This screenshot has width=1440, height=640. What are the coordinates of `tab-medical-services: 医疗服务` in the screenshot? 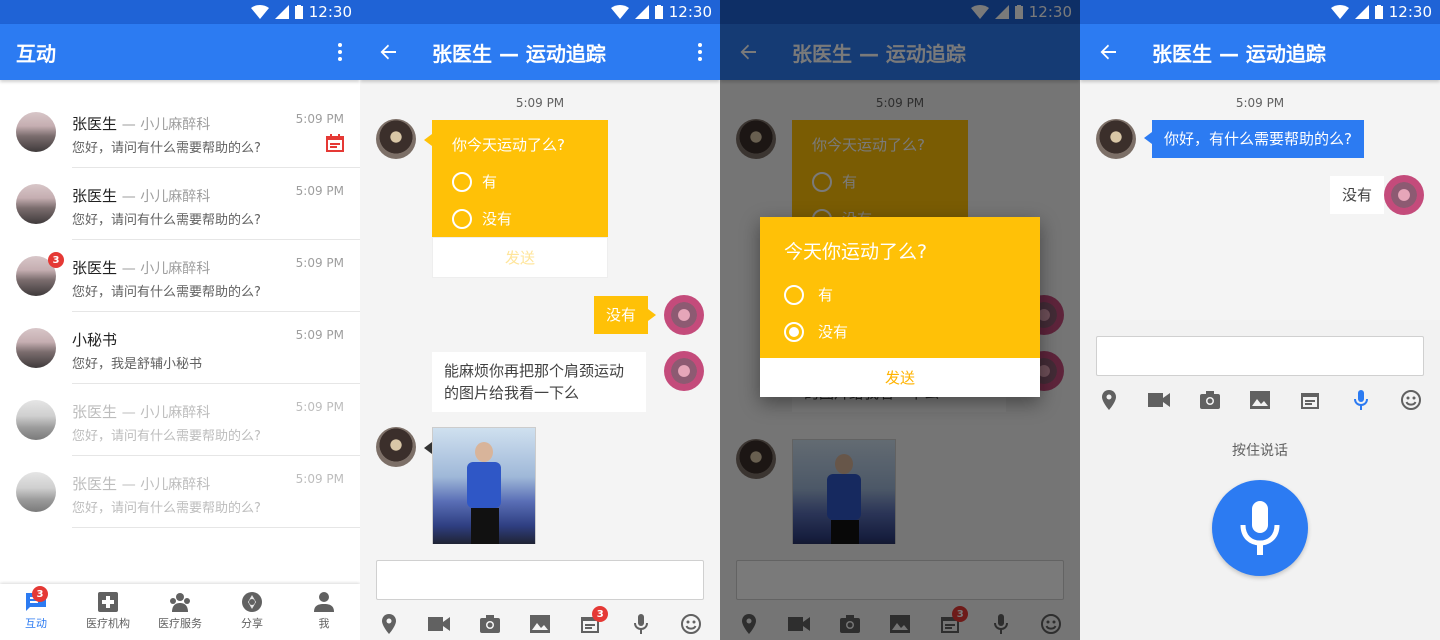 It's located at (180, 612).